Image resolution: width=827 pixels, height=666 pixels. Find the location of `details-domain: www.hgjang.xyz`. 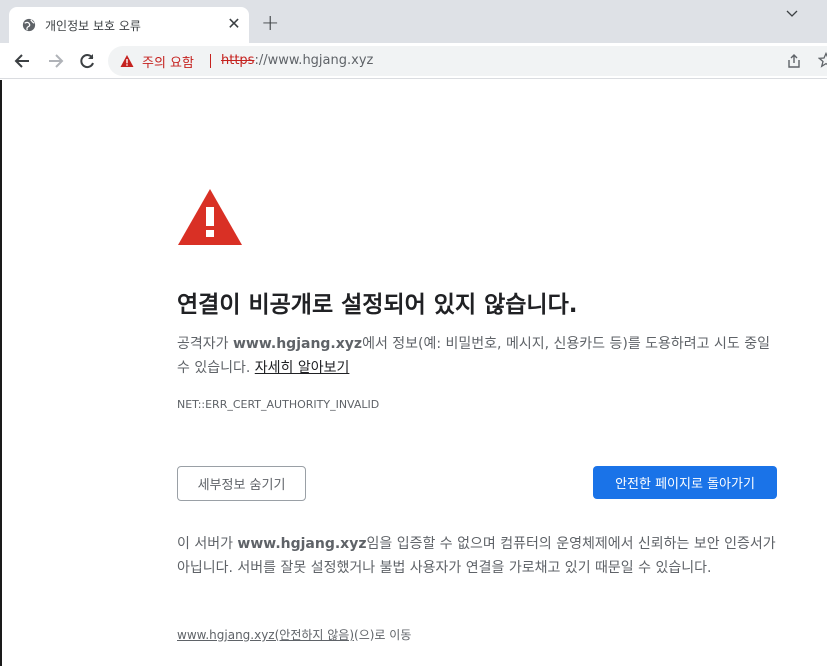

details-domain: www.hgjang.xyz is located at coordinates (302, 544).